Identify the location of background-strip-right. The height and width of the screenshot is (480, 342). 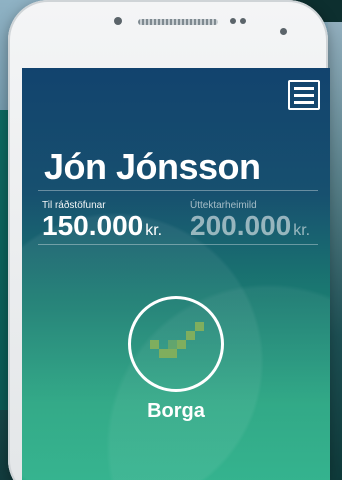
(335, 240).